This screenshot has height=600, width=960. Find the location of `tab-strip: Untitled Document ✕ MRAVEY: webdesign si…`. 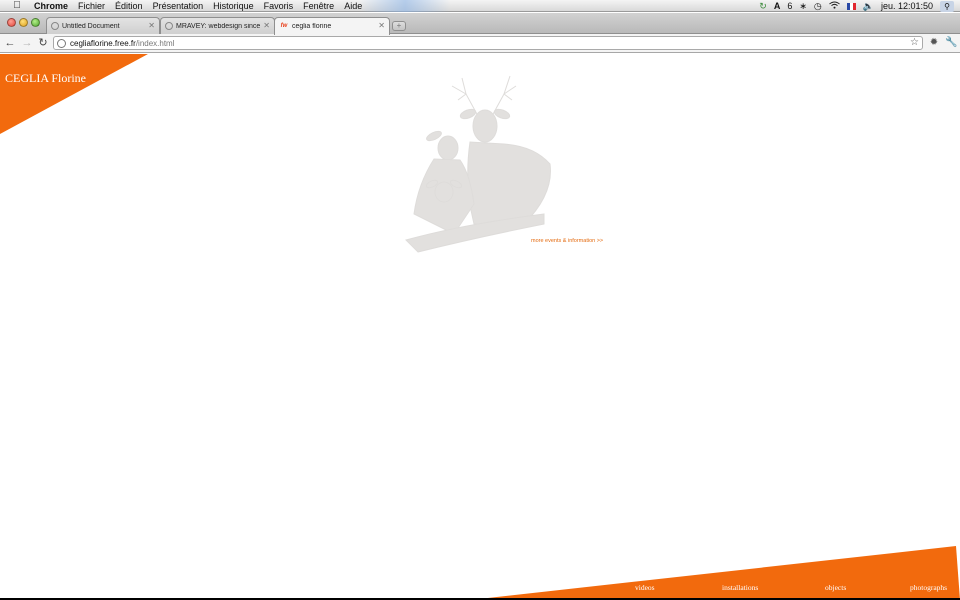

tab-strip: Untitled Document ✕ MRAVEY: webdesign si… is located at coordinates (480, 24).